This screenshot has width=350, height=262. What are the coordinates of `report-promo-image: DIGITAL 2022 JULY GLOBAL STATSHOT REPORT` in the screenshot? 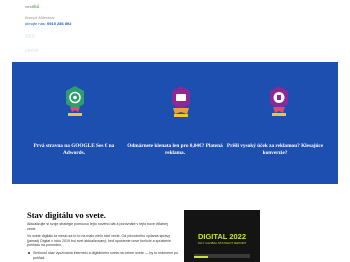 It's located at (222, 236).